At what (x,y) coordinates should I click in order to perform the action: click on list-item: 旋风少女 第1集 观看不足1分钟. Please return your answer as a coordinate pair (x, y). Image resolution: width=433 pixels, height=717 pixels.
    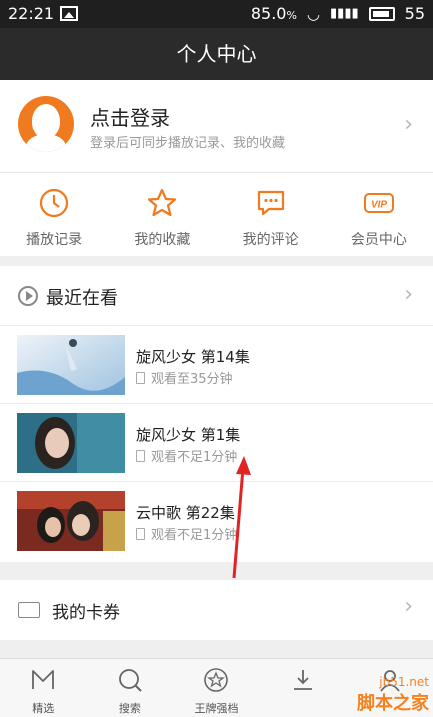
    Looking at the image, I should click on (216, 443).